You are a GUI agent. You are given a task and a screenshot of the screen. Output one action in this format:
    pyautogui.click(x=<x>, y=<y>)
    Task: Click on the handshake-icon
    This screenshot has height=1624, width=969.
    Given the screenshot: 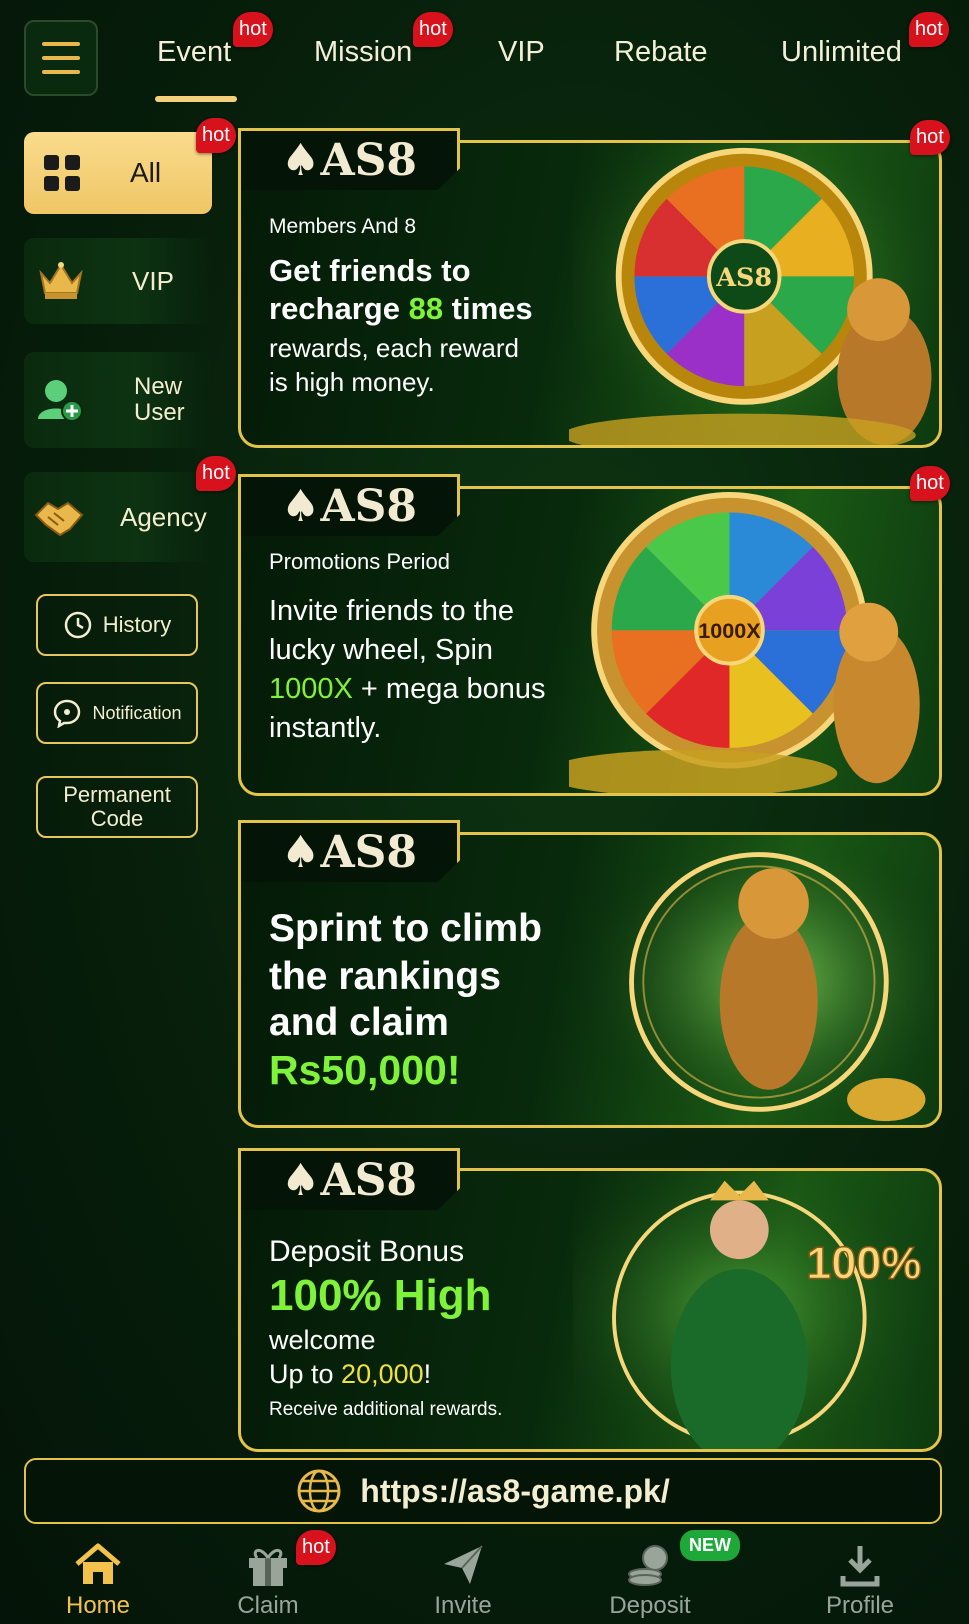 What is the action you would take?
    pyautogui.click(x=59, y=519)
    